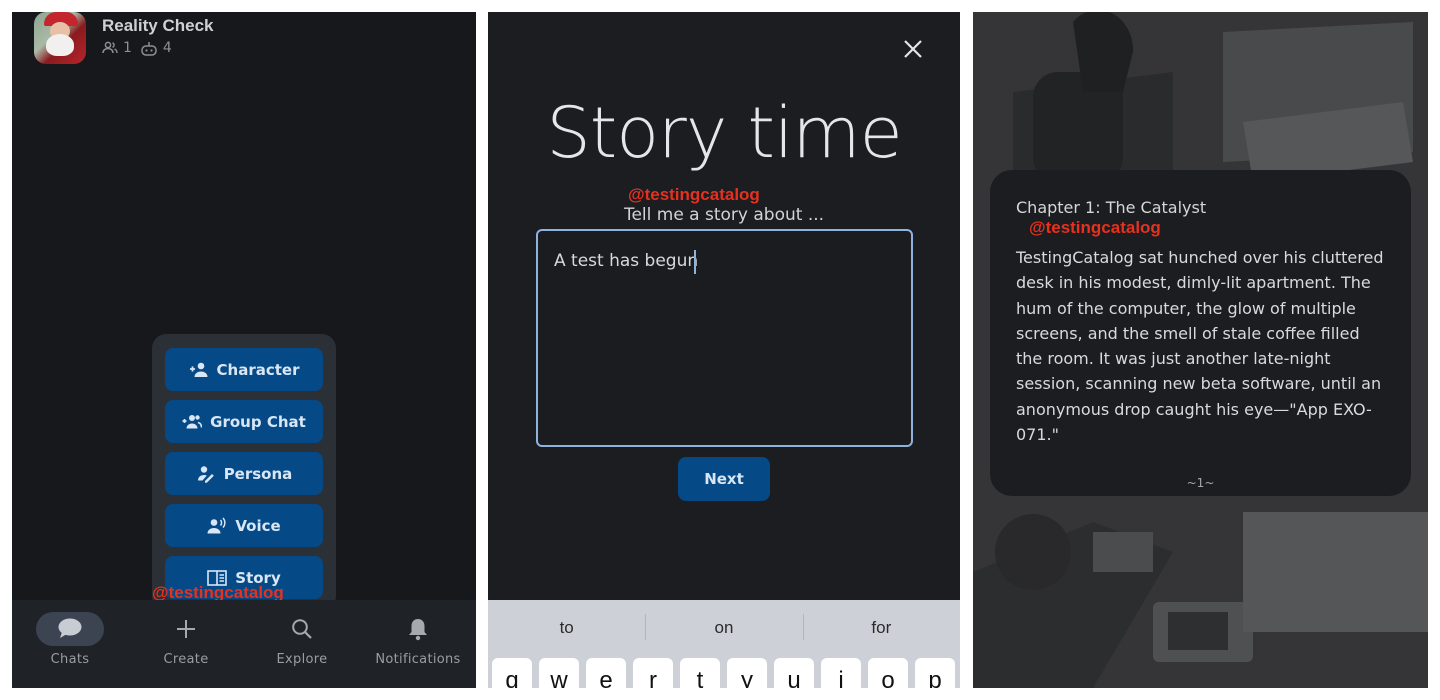  I want to click on menu-label: Voice, so click(258, 525).